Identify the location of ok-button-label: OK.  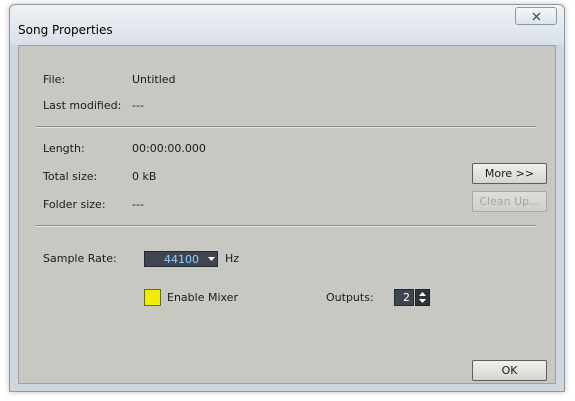
(509, 370).